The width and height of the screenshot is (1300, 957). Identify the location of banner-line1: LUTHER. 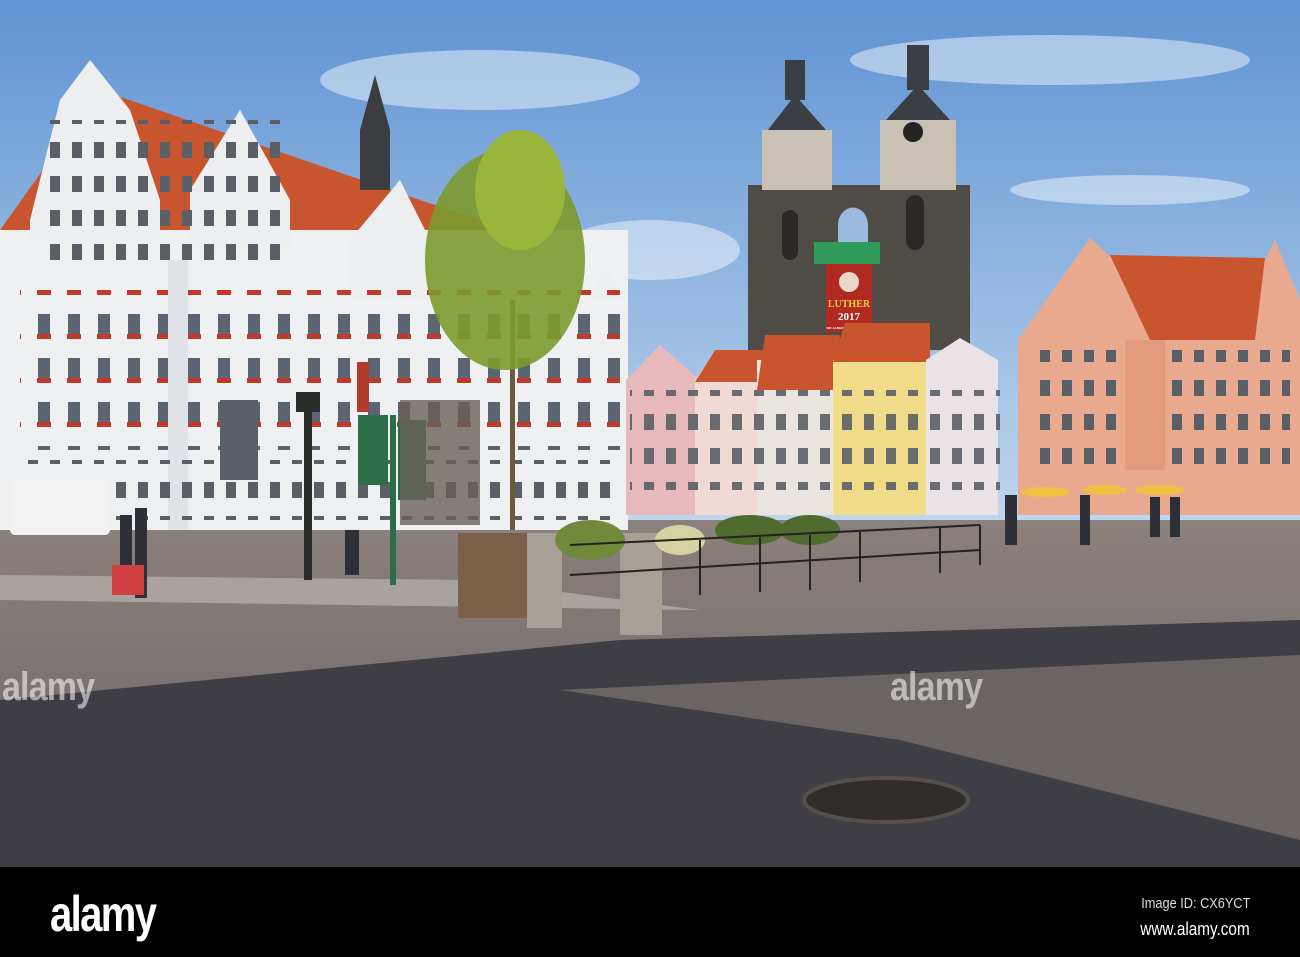
(849, 304).